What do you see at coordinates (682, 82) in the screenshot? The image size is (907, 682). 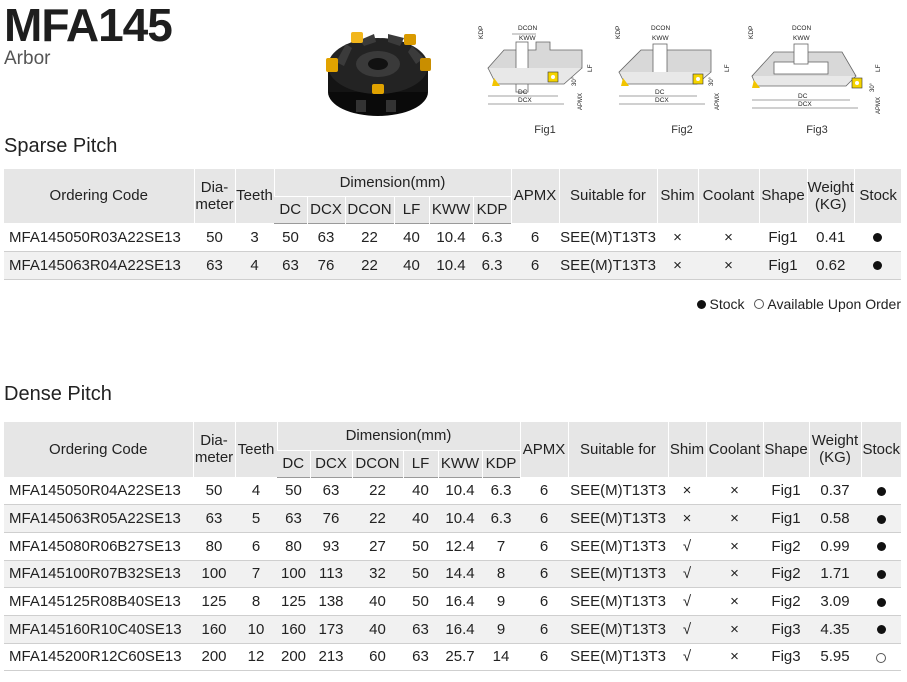 I see `figure-2: DCON KWW KDP DC DCX LF APMX 30° Fig2` at bounding box center [682, 82].